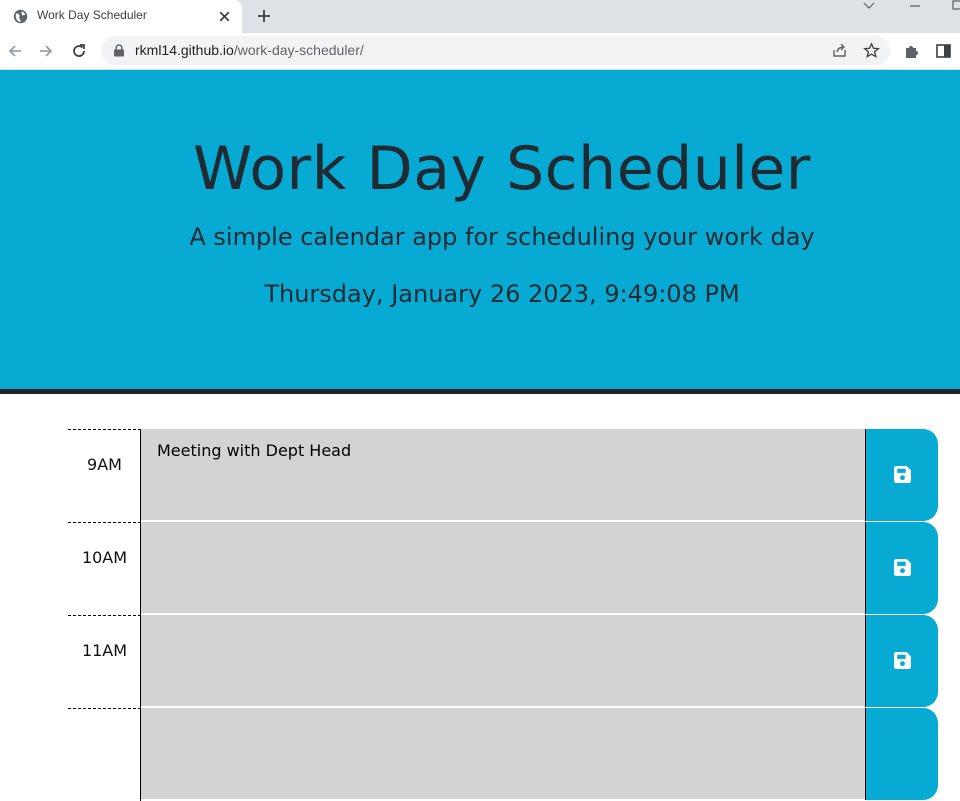 This screenshot has width=960, height=801. What do you see at coordinates (46, 51) in the screenshot?
I see `forward-arrow-icon` at bounding box center [46, 51].